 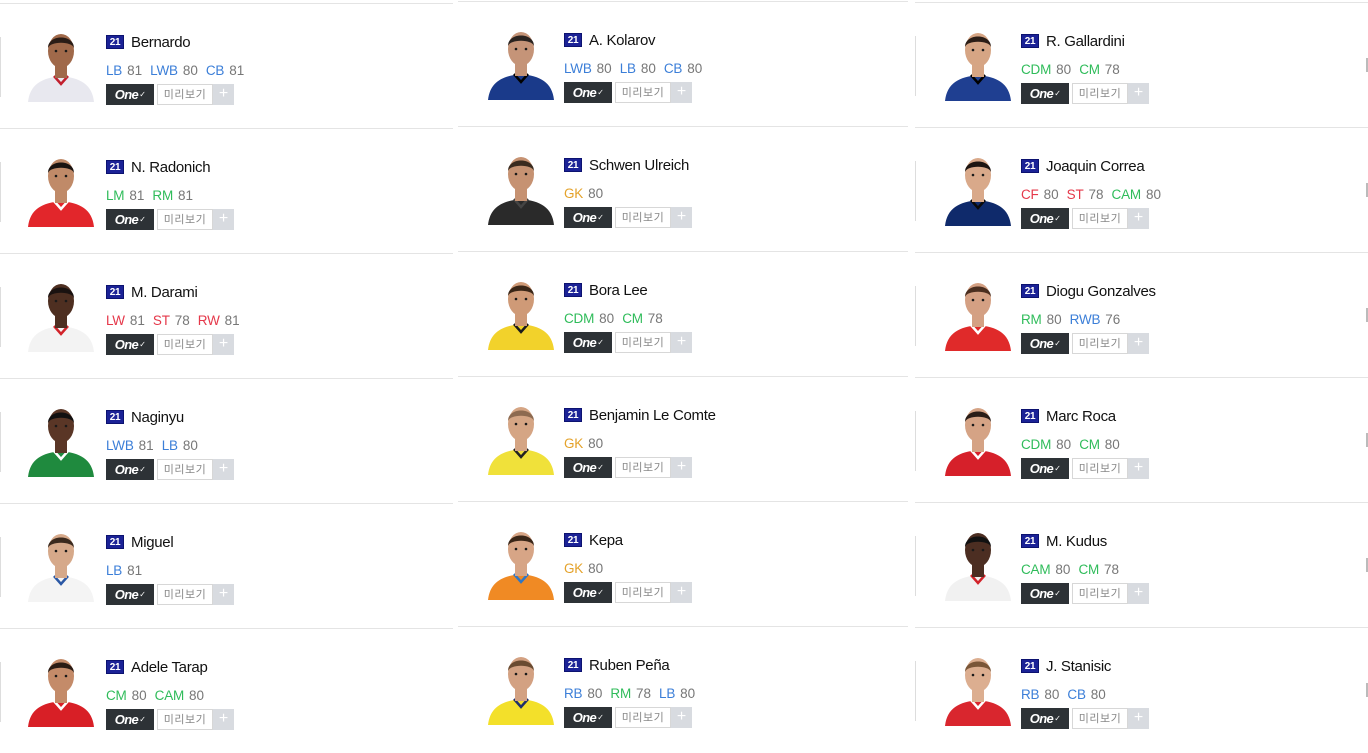 I want to click on player-card: 21 N. Radonich LM 81 RM 81 One ✓ 미리보기 +, so click(x=226, y=190).